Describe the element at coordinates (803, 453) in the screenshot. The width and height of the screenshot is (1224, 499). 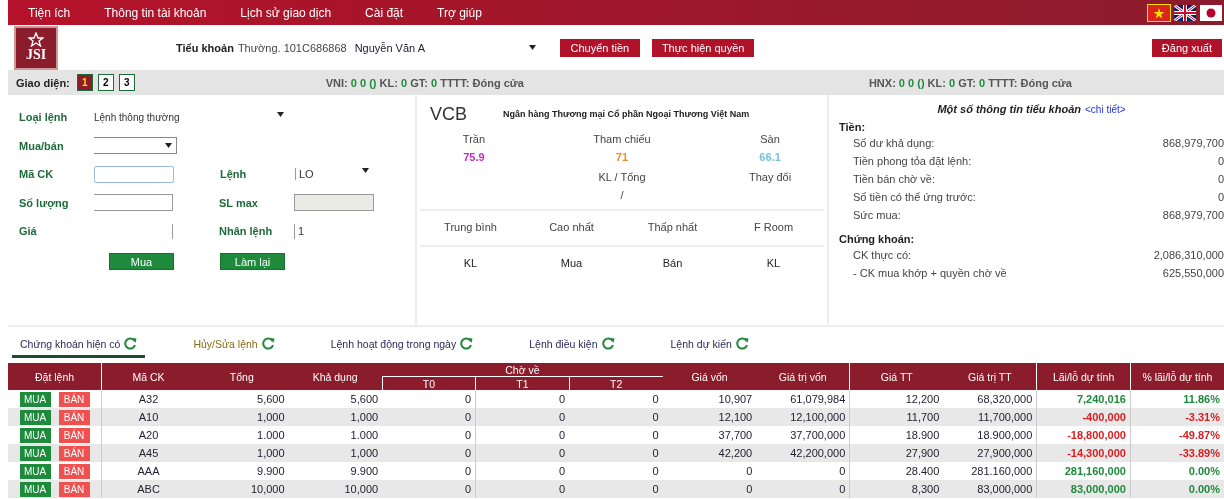
I see `table-cell: 42,200,000` at that location.